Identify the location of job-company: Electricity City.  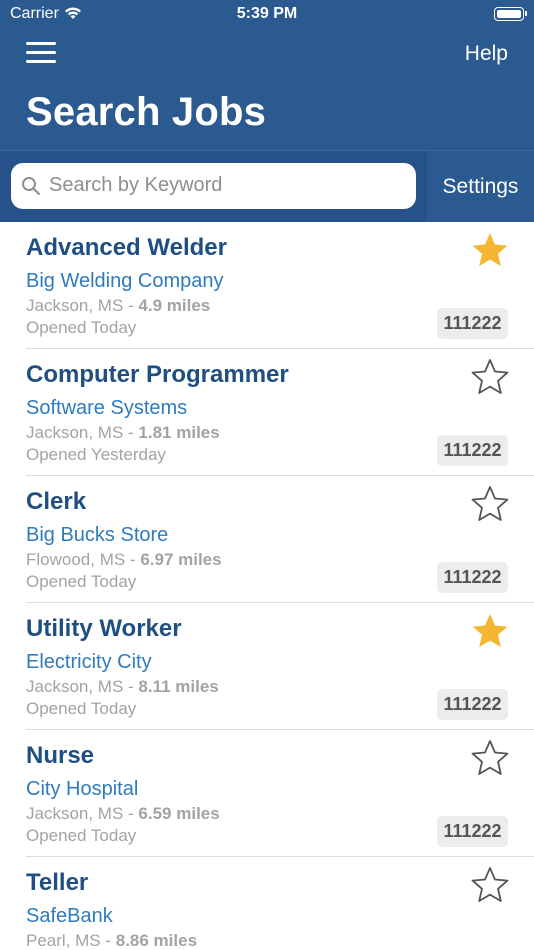
(89, 662).